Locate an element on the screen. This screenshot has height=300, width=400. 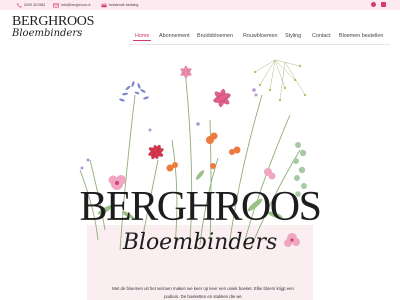
instagram-icon is located at coordinates (383, 4).